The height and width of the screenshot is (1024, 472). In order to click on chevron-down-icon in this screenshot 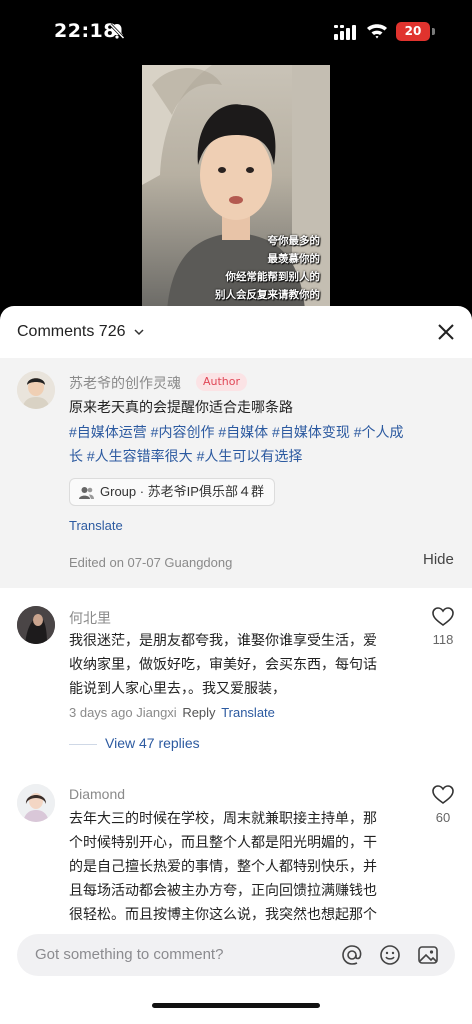, I will do `click(139, 332)`.